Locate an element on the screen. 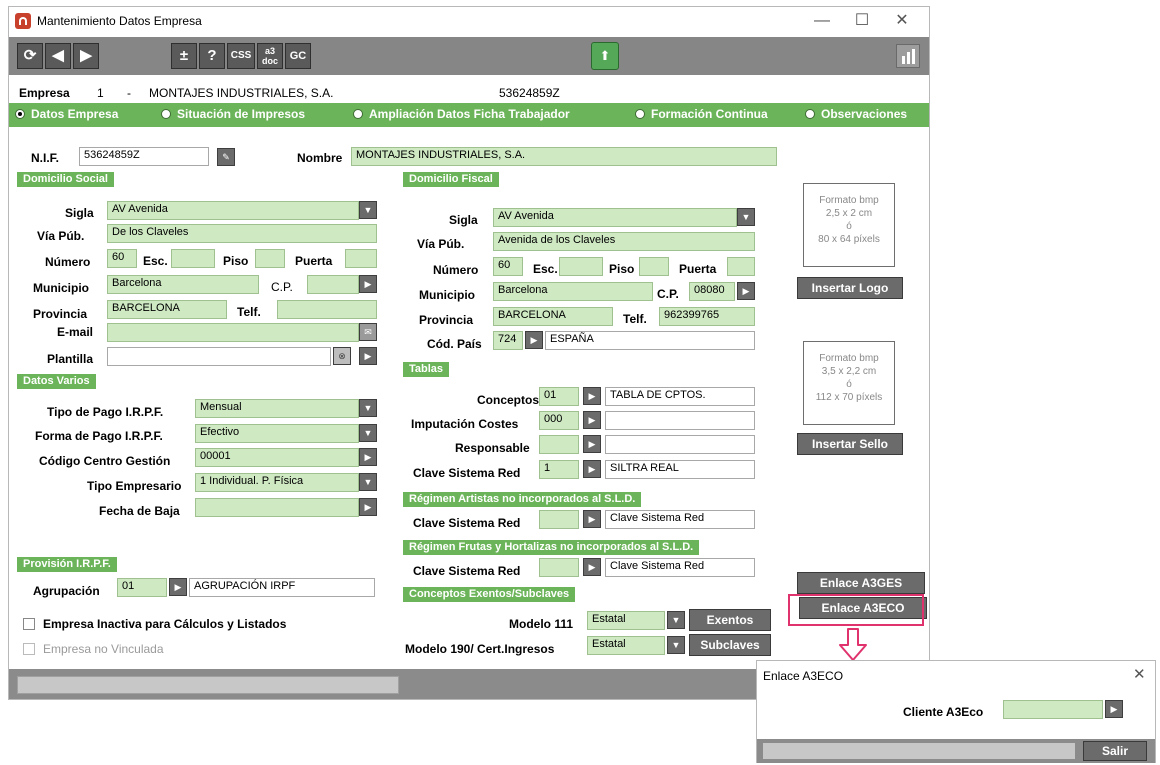 This screenshot has width=1160, height=765. artistas-code-field is located at coordinates (559, 519).